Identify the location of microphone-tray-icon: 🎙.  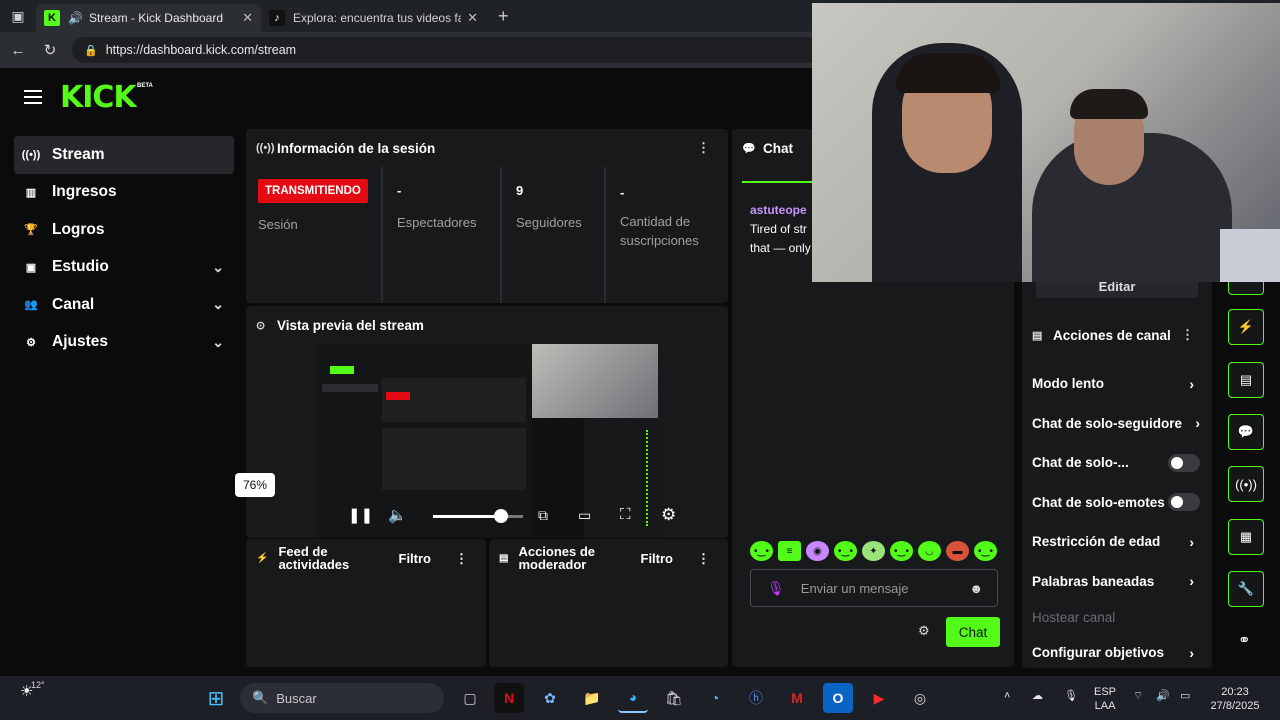
(1071, 696).